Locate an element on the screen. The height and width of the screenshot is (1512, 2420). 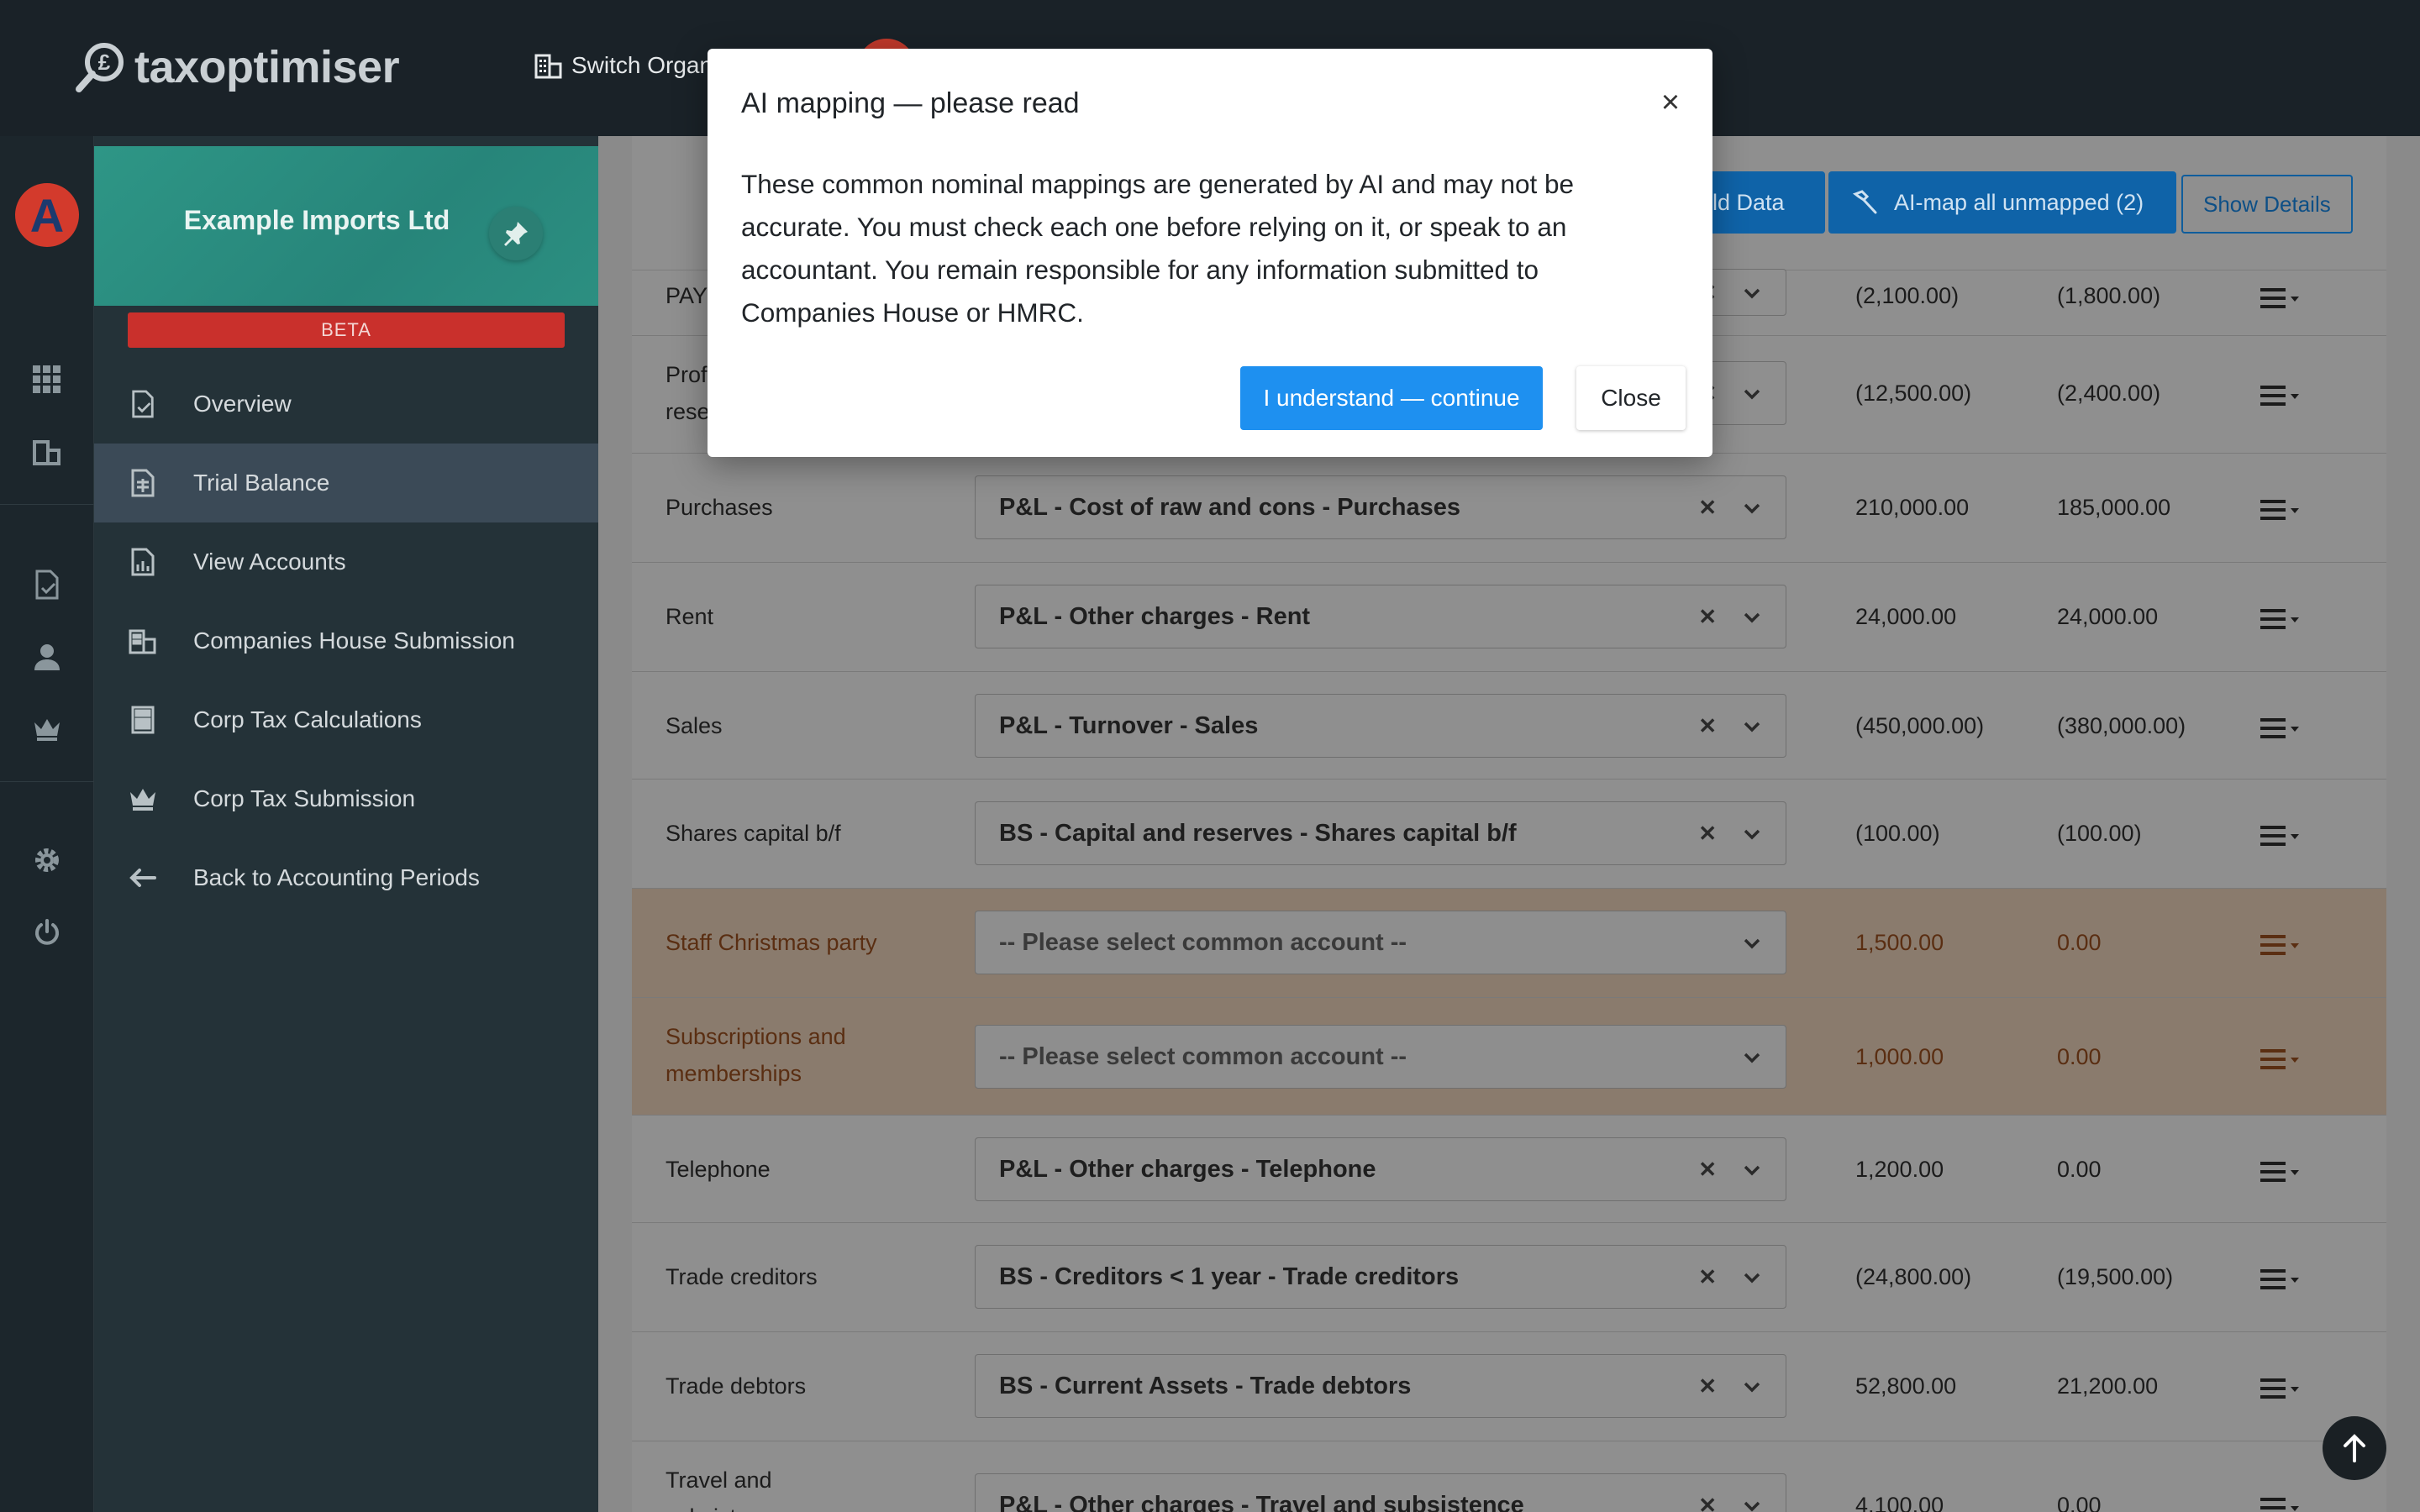
mapping-select-value: BS - Current Assets - Trade debtors is located at coordinates (1205, 1386).